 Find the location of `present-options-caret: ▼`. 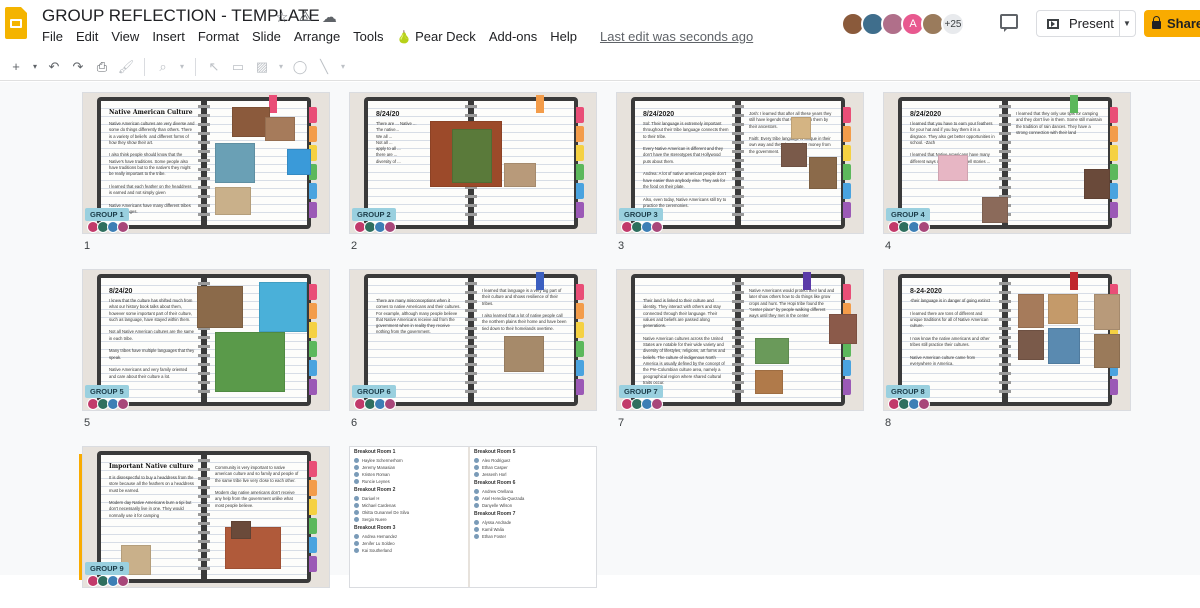

present-options-caret: ▼ is located at coordinates (1127, 23).